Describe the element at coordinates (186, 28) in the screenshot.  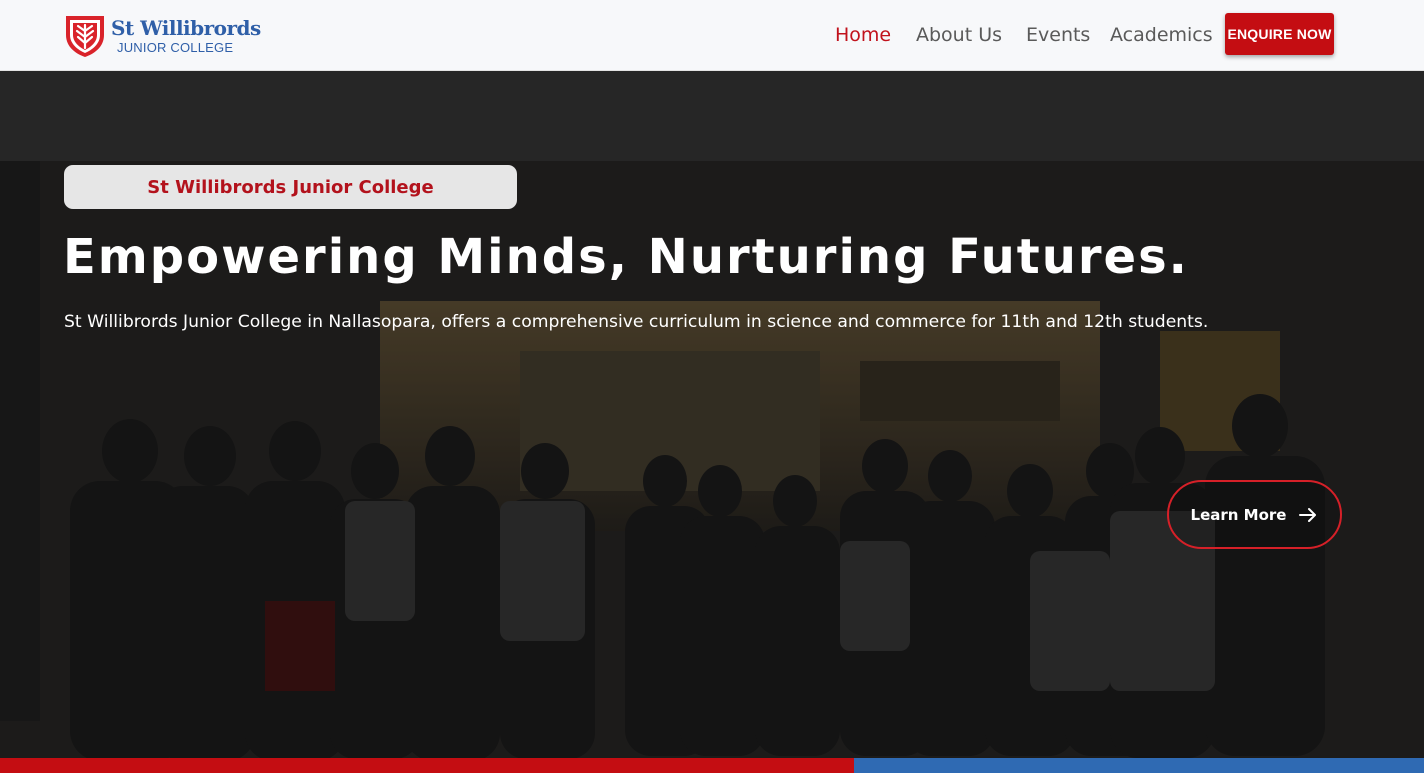
I see `logo-title: St Willibrords` at that location.